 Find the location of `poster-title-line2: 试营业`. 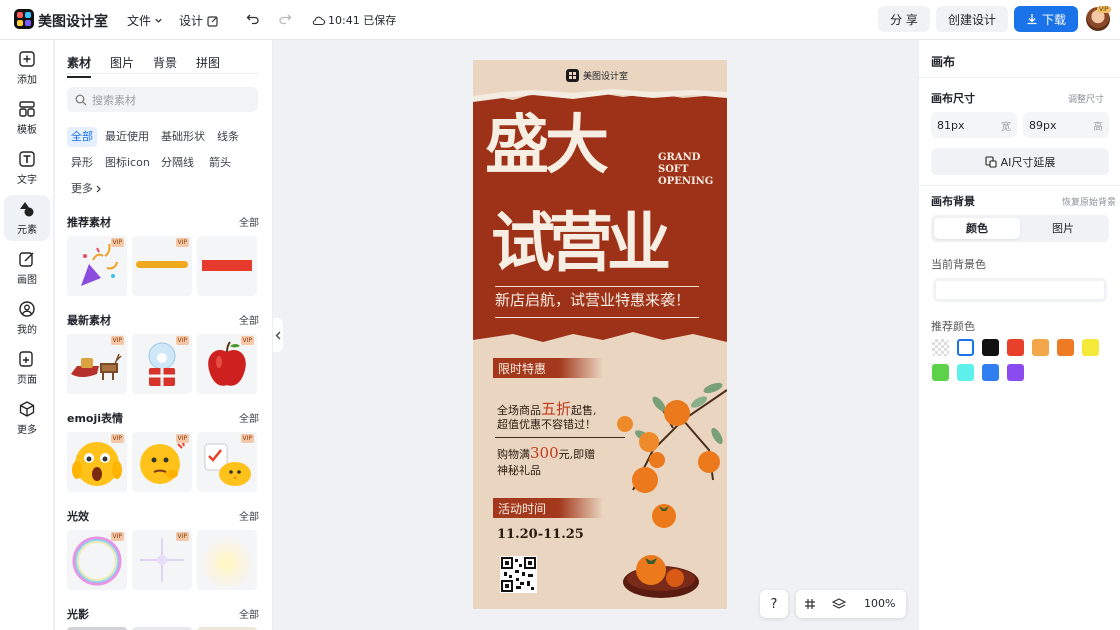

poster-title-line2: 试营业 is located at coordinates (581, 244).